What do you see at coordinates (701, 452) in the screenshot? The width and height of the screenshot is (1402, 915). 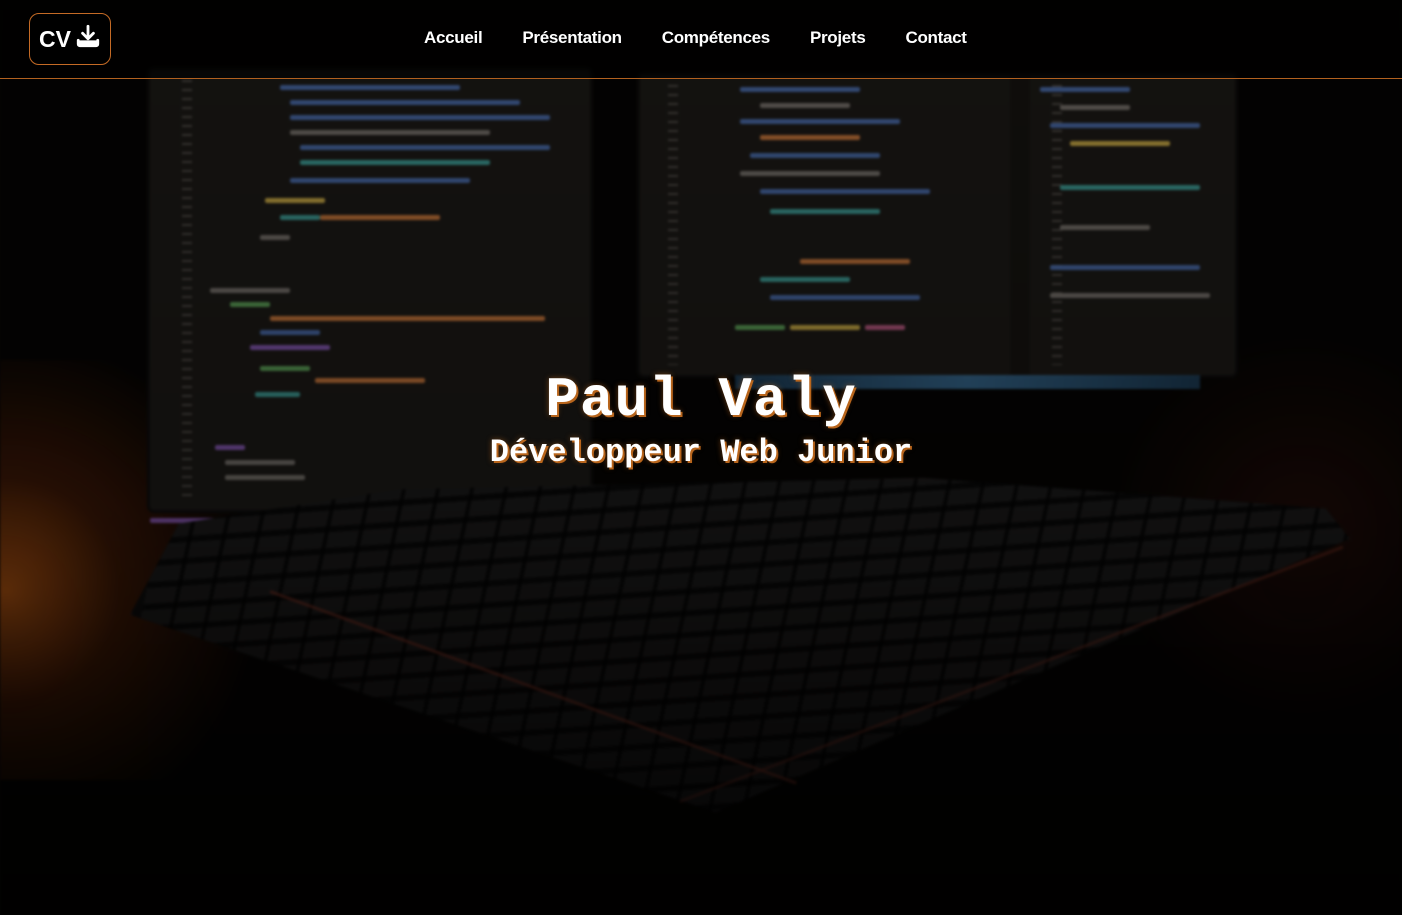 I see `hero-role: Développeur Web Junior` at bounding box center [701, 452].